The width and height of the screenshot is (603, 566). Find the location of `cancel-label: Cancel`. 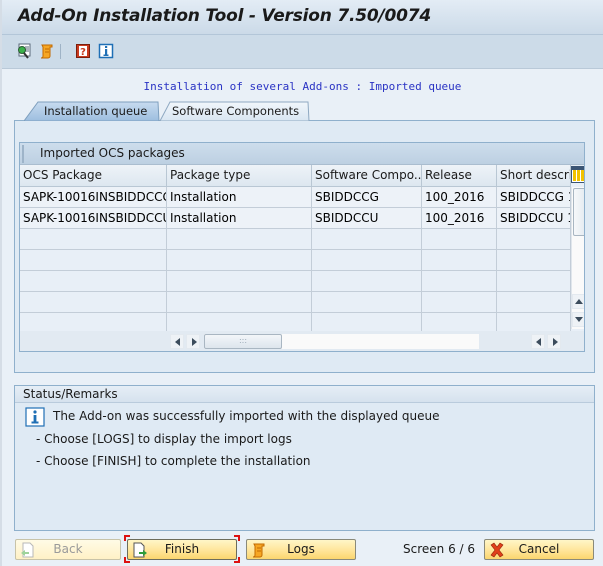

cancel-label: Cancel is located at coordinates (539, 549).